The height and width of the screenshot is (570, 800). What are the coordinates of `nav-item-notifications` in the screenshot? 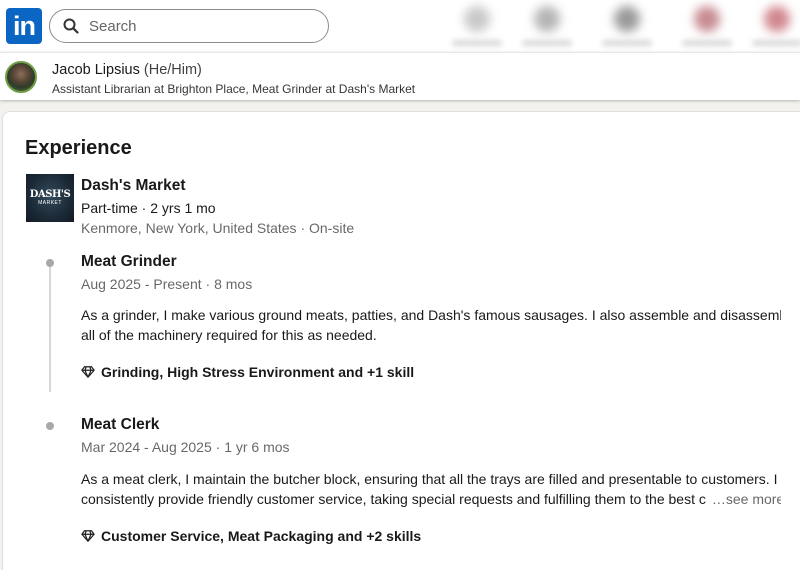 It's located at (771, 26).